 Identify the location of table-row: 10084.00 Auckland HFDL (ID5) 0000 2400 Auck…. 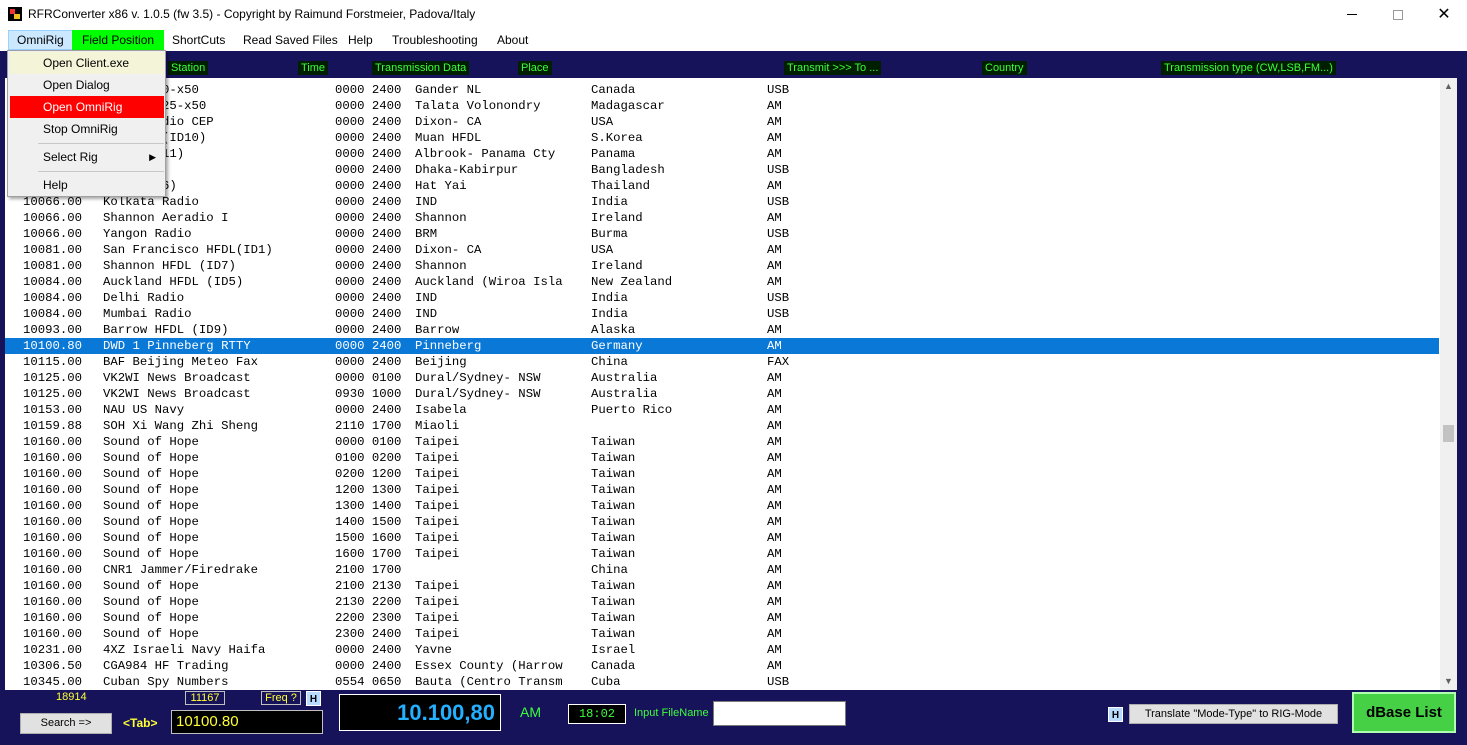
(722, 282).